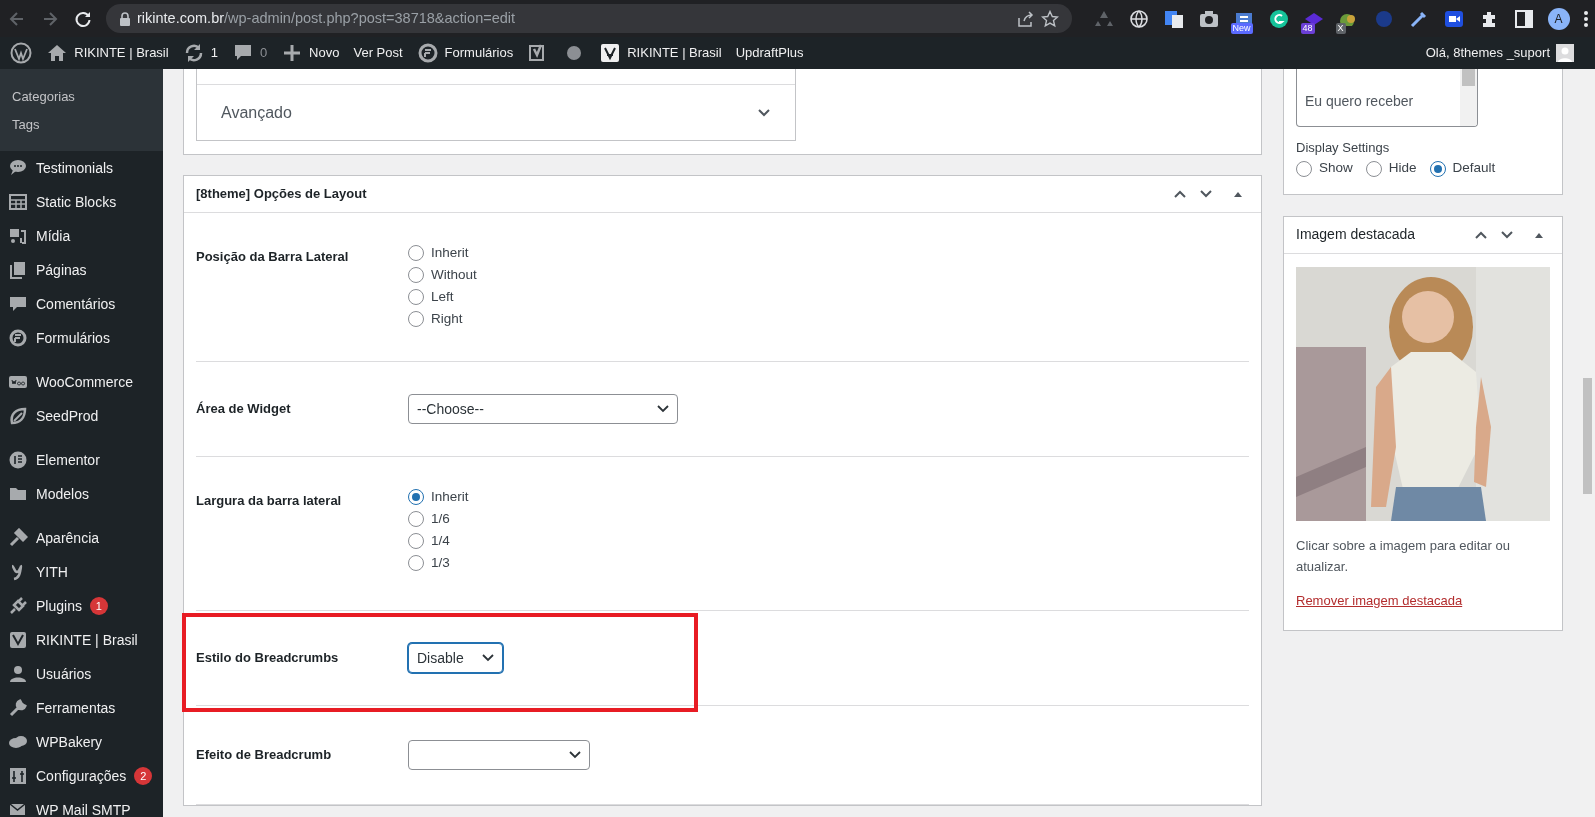 This screenshot has height=817, width=1595. Describe the element at coordinates (18, 708) in the screenshot. I see `wrench-icon` at that location.